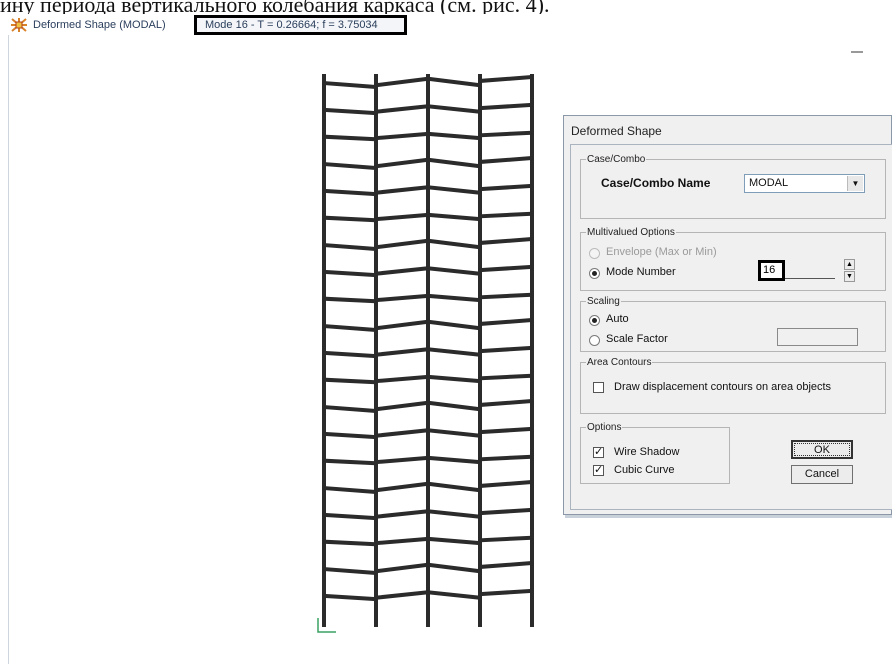  I want to click on case-combo-select: MODAL ▼, so click(804, 183).